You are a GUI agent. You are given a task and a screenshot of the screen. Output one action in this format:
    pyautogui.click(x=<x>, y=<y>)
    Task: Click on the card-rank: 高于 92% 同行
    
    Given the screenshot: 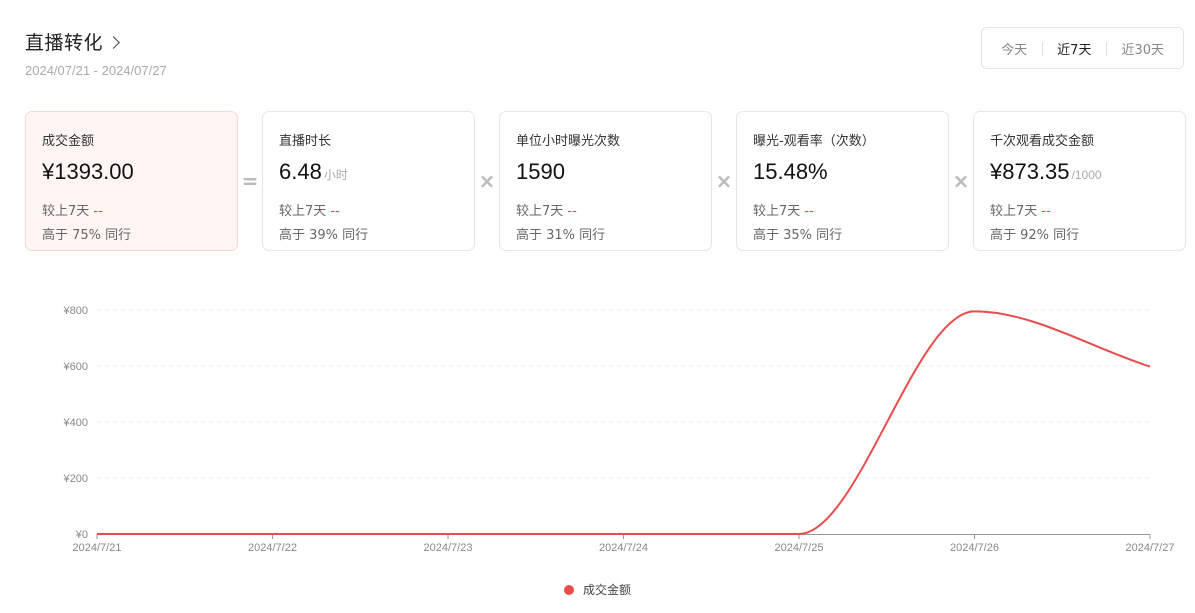 What is the action you would take?
    pyautogui.click(x=1035, y=235)
    